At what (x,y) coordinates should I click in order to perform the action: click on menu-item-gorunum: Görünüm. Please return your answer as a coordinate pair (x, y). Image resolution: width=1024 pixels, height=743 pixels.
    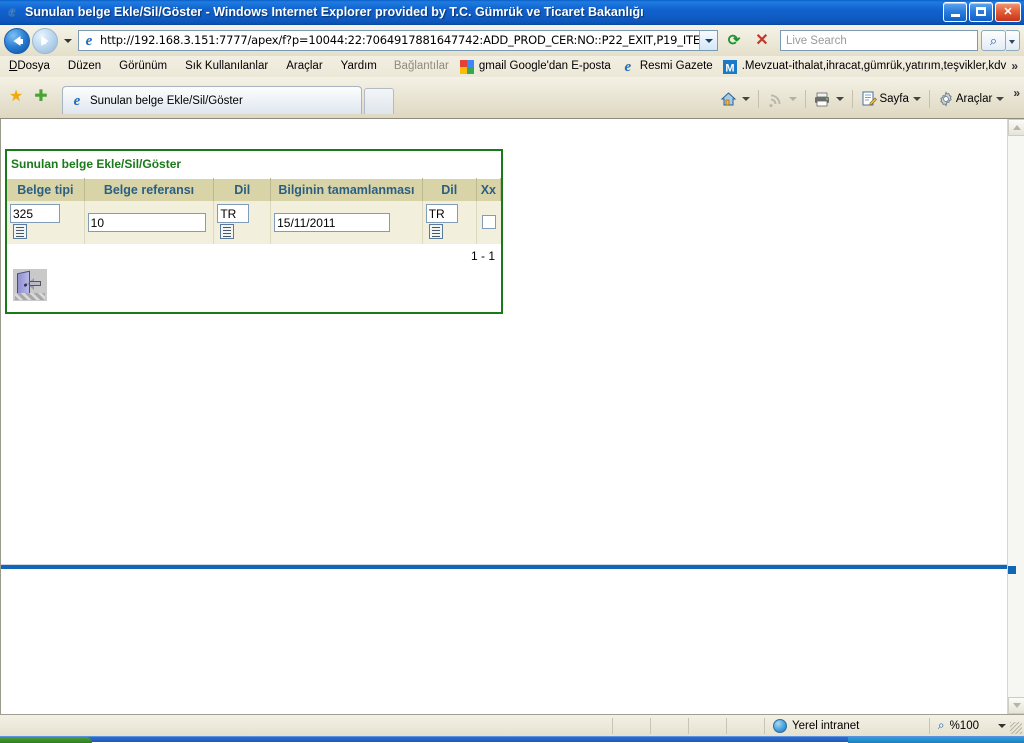
    Looking at the image, I should click on (143, 66).